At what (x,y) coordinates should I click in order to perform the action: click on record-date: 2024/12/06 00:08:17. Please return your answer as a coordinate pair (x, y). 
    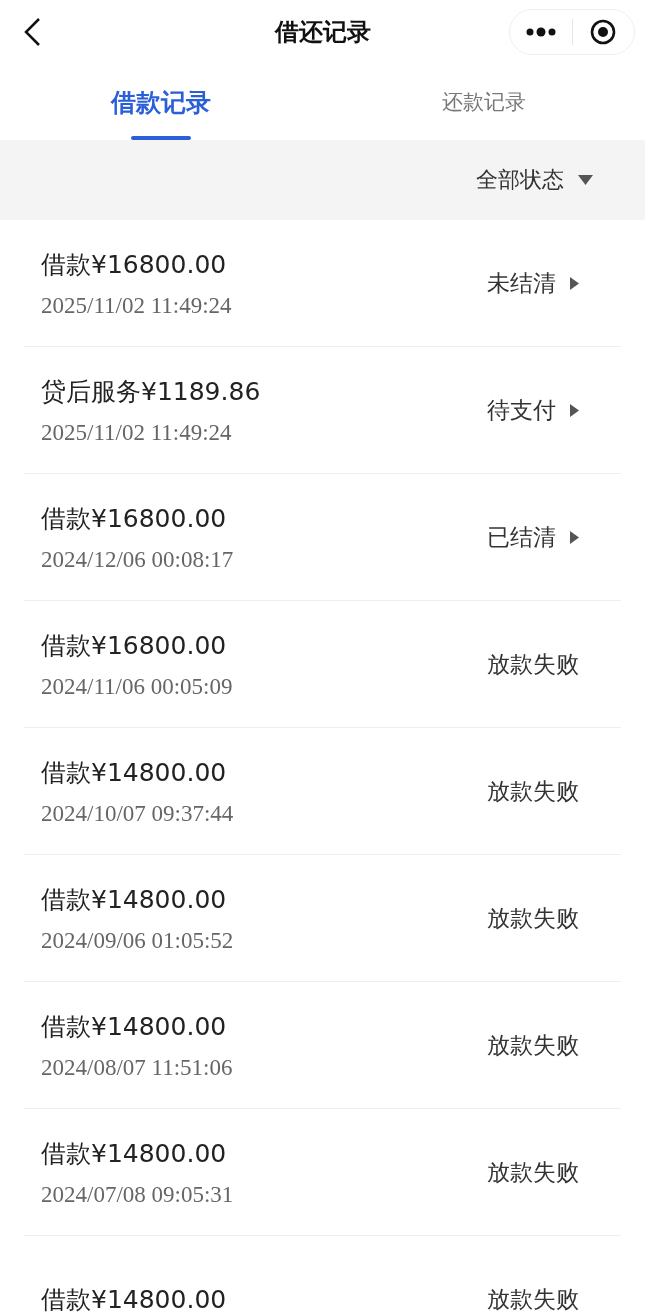
    Looking at the image, I should click on (137, 559).